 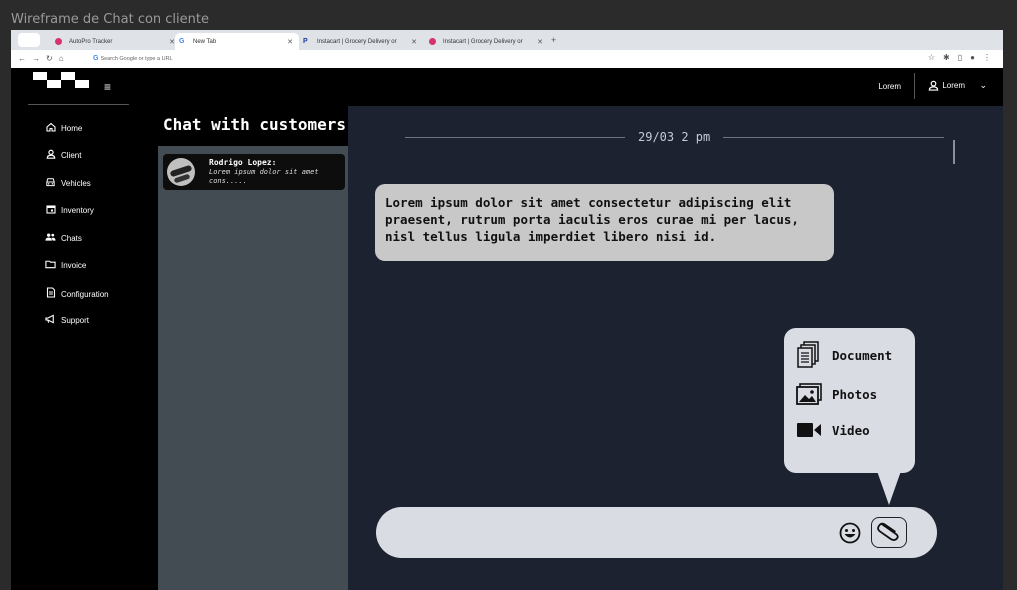 What do you see at coordinates (361, 41) in the screenshot?
I see `tab-instacart-1: P Instacart | Grocery Delivery or ✕` at bounding box center [361, 41].